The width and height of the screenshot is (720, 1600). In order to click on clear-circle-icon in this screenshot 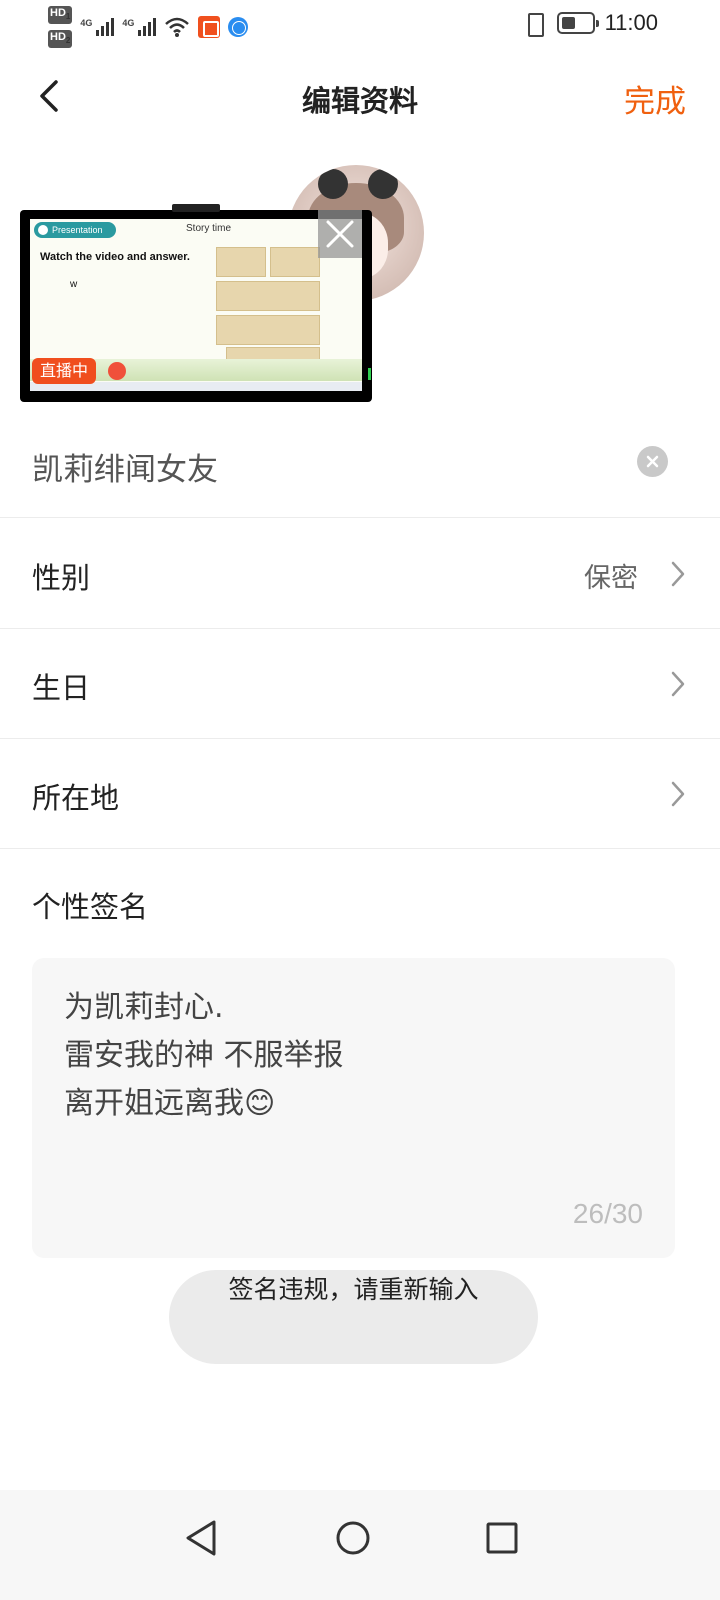, I will do `click(652, 461)`.